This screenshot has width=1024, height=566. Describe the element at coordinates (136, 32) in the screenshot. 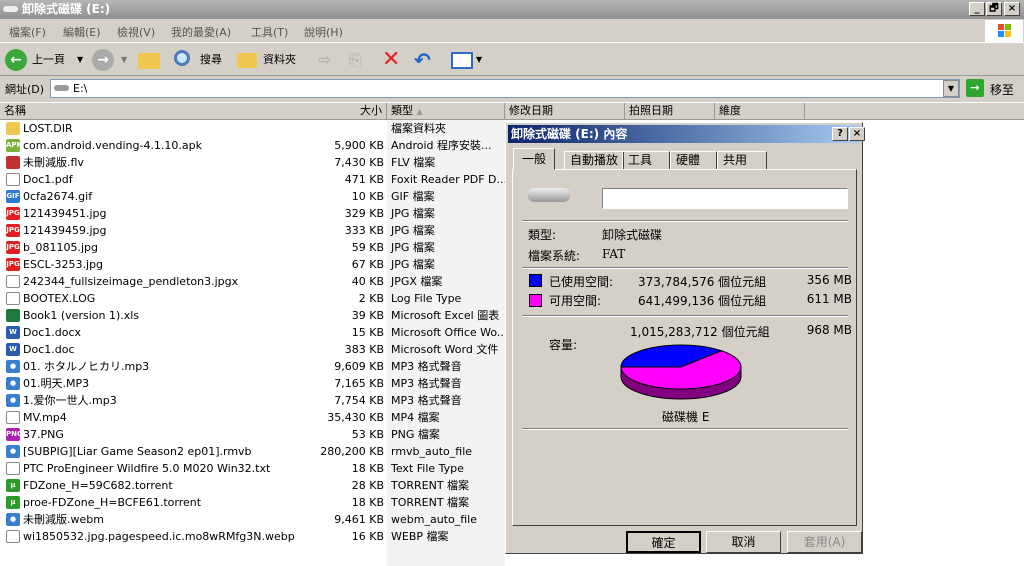

I see `menu-view: 檢視(V)` at that location.